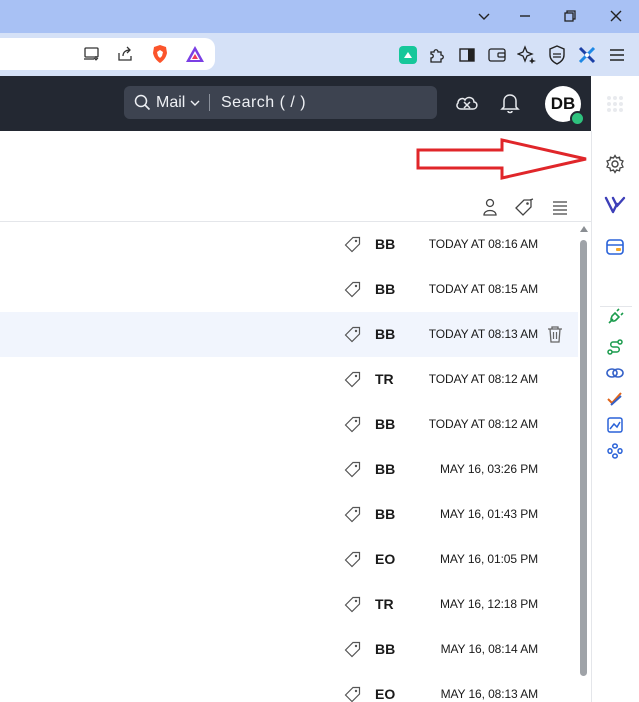 This screenshot has width=639, height=702. I want to click on message-date: MAY 16, 01:43 PM, so click(488, 514).